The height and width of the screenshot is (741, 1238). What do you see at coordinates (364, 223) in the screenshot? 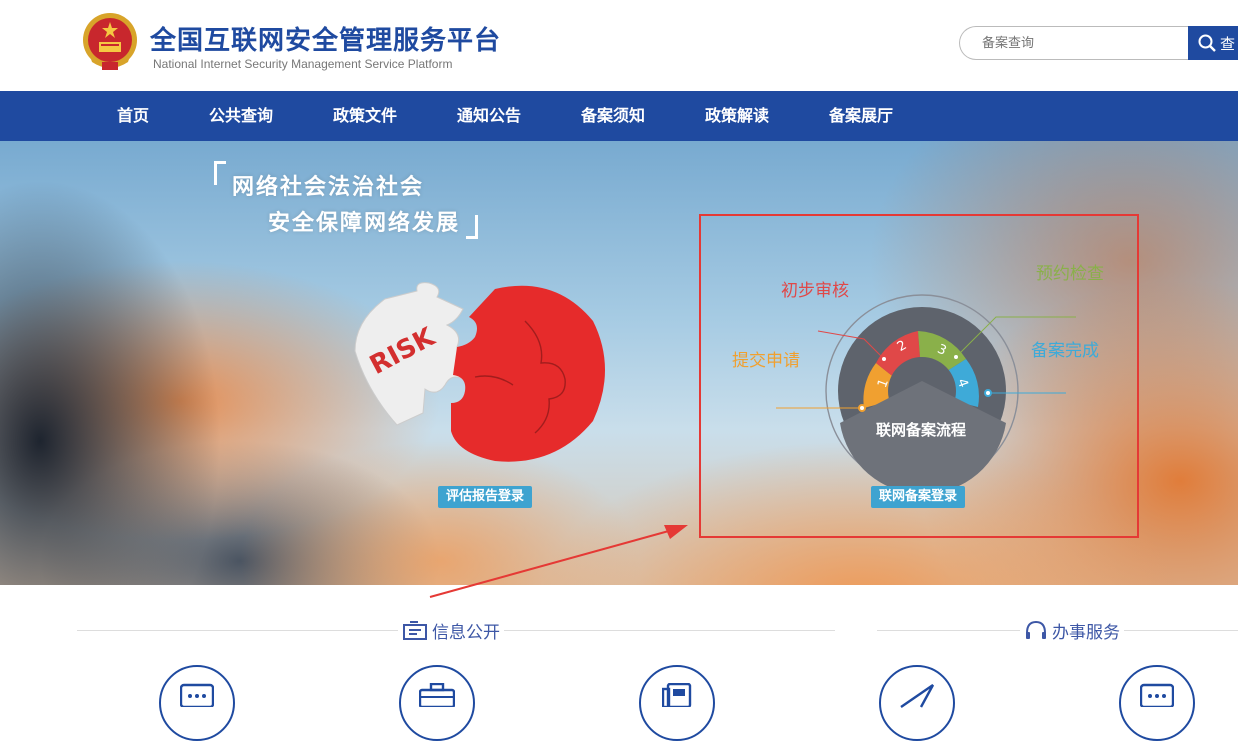
I see `slogan-line-2: 安全保障网络发展` at bounding box center [364, 223].